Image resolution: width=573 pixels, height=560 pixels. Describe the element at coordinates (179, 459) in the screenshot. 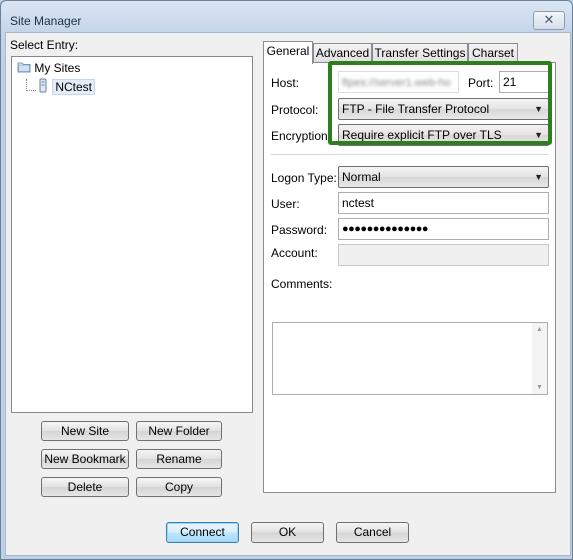

I see `rename-button: Rename` at that location.